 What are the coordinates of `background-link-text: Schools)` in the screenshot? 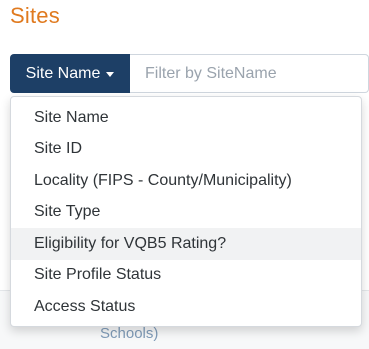 It's located at (129, 333).